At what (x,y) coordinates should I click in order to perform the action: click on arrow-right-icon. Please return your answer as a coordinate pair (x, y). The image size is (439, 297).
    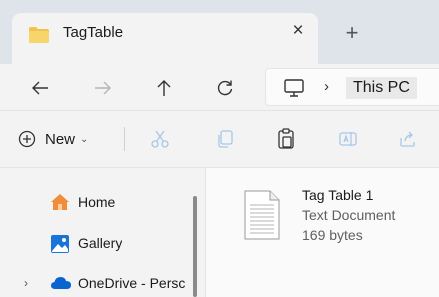
    Looking at the image, I should click on (103, 88).